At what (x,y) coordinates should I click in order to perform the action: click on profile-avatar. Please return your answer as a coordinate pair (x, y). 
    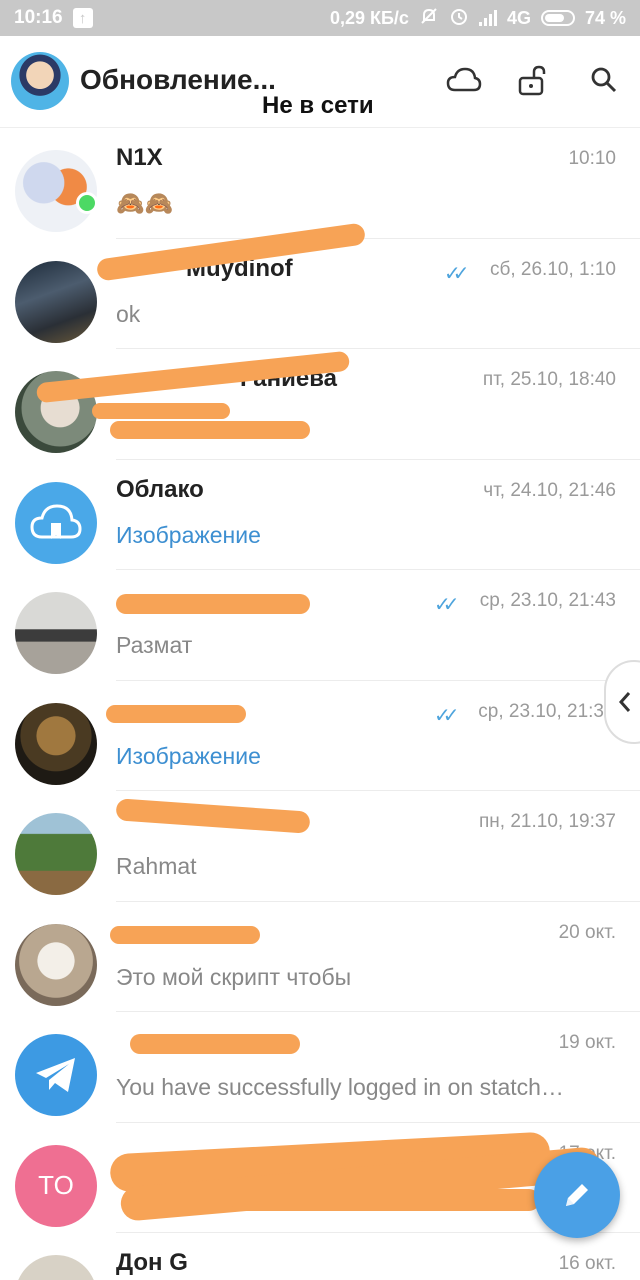
    Looking at the image, I should click on (40, 81).